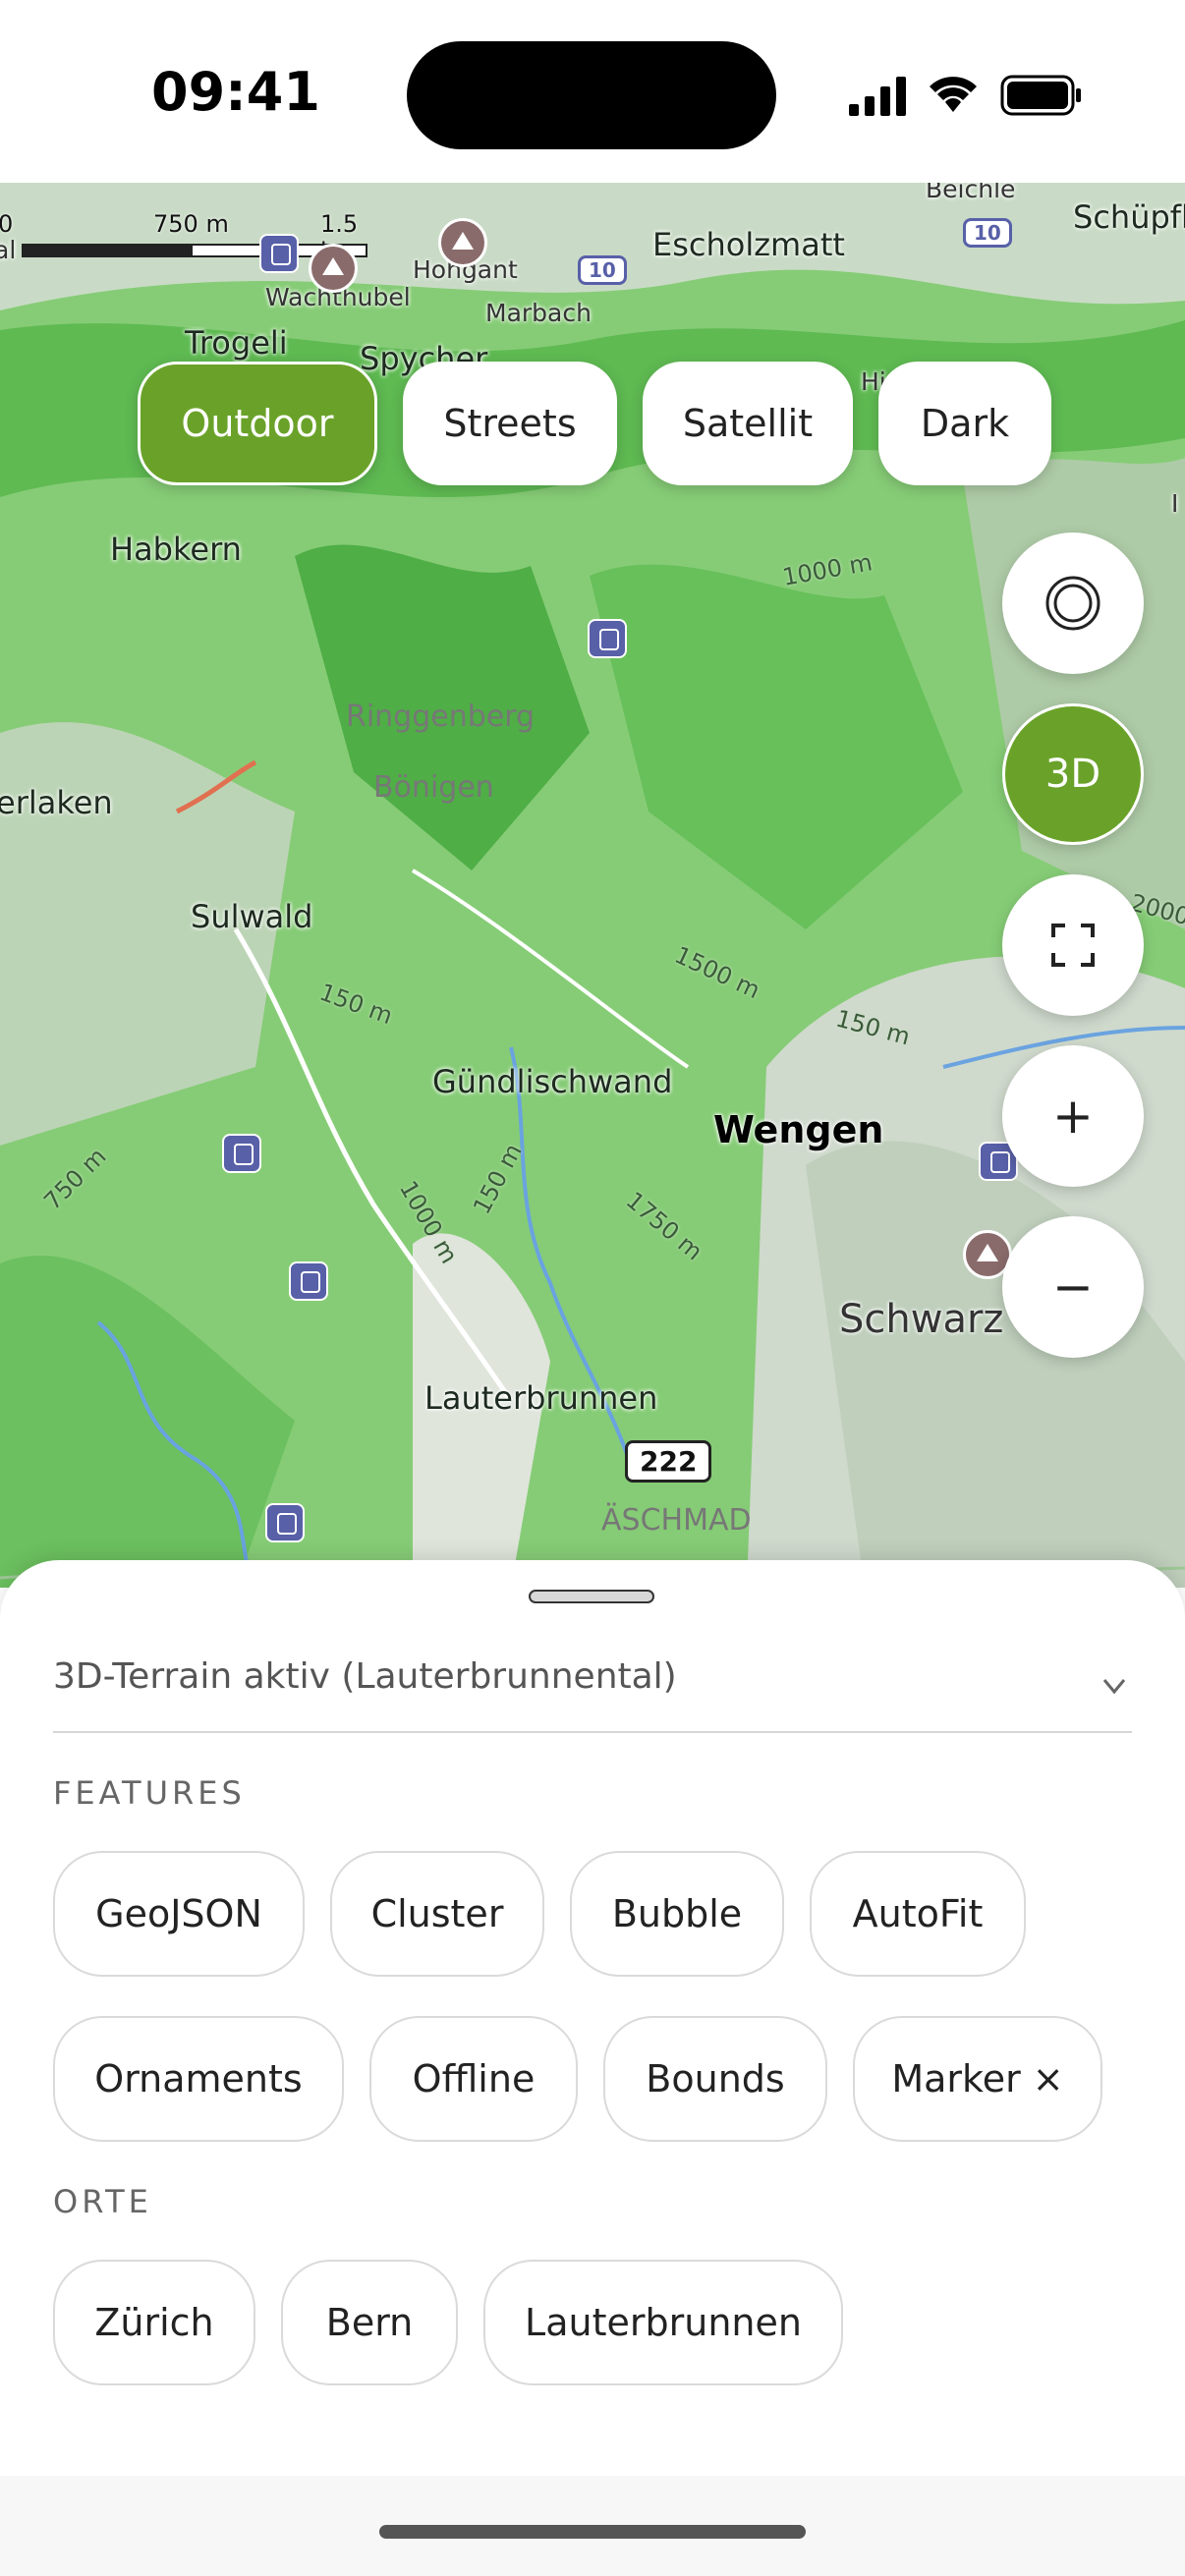  I want to click on places-row: Zürich Bern Lauterbrunnen, so click(448, 2322).